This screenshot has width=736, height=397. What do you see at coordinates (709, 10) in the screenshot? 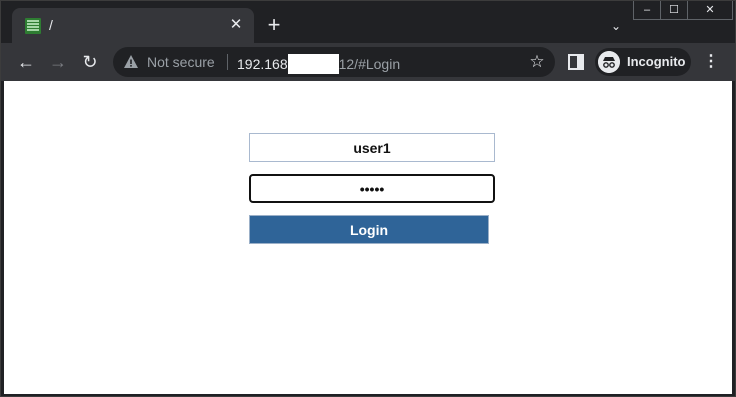
I see `close-window-button: ✕` at bounding box center [709, 10].